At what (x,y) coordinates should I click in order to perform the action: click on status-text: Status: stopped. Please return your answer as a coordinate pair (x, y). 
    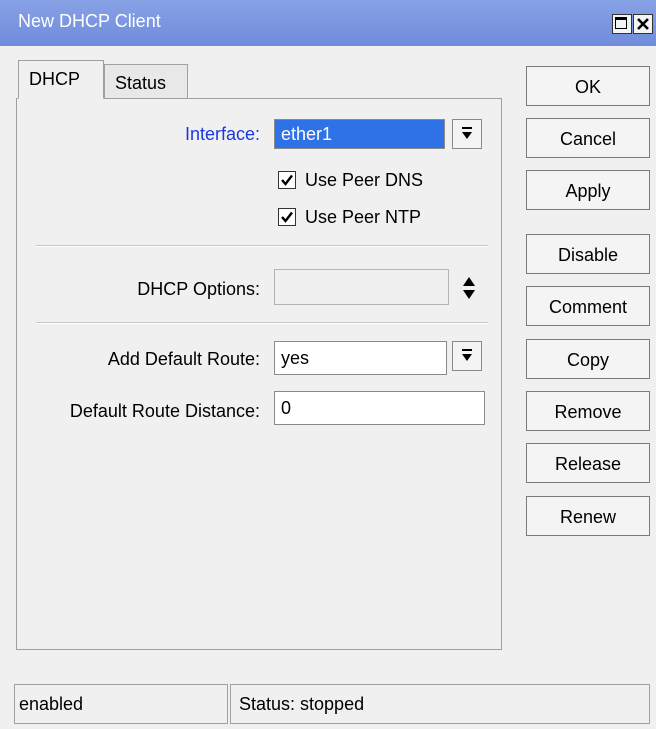
    Looking at the image, I should click on (440, 704).